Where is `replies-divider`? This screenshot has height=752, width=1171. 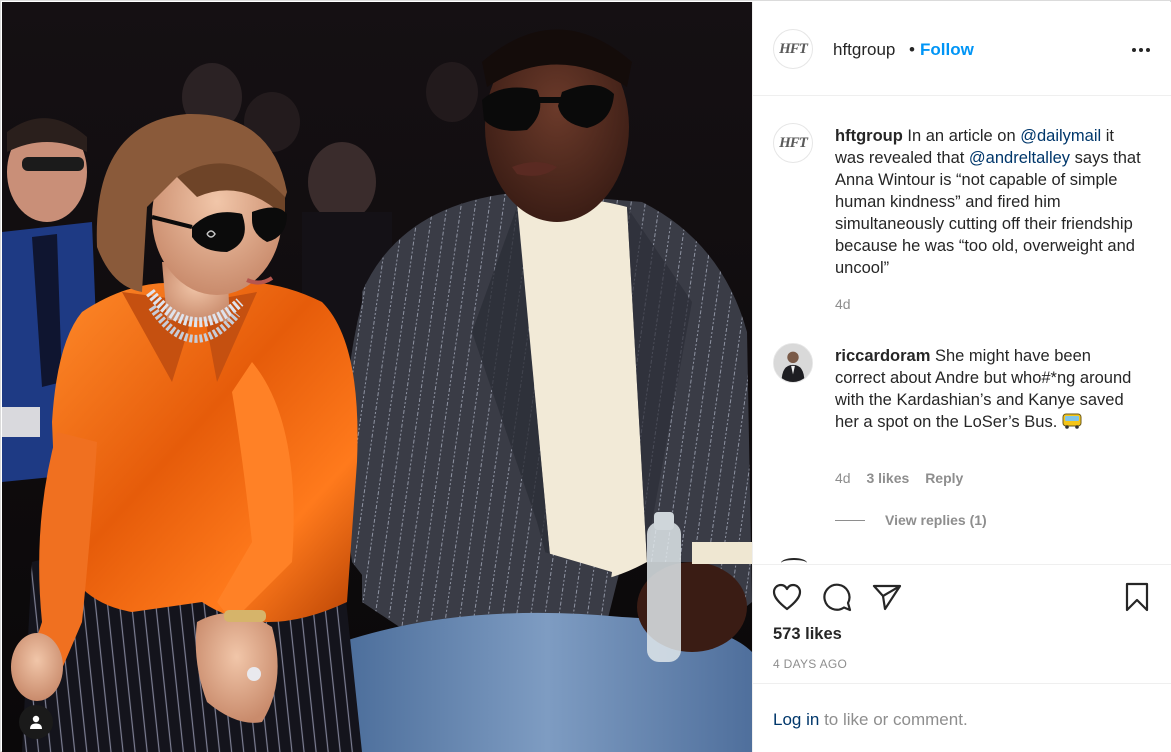
replies-divider is located at coordinates (850, 520).